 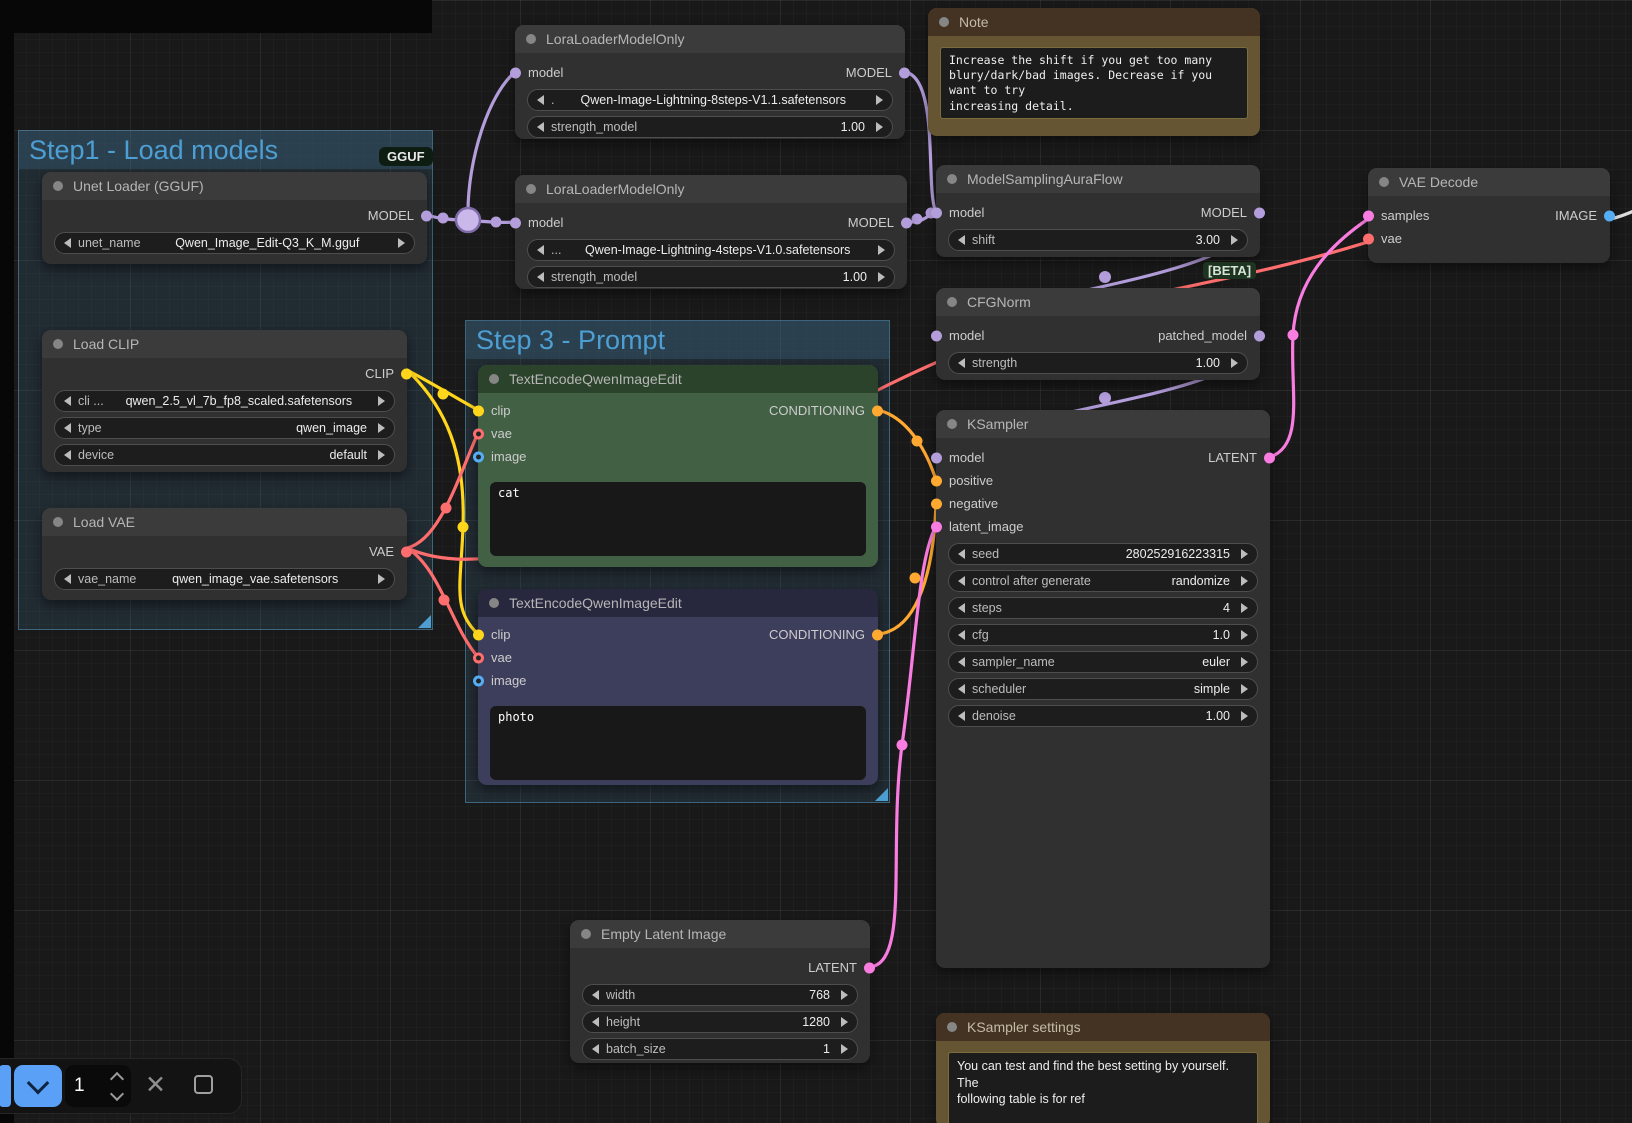 I want to click on group-step3-title: Step 3 - Prompt, so click(x=677, y=340).